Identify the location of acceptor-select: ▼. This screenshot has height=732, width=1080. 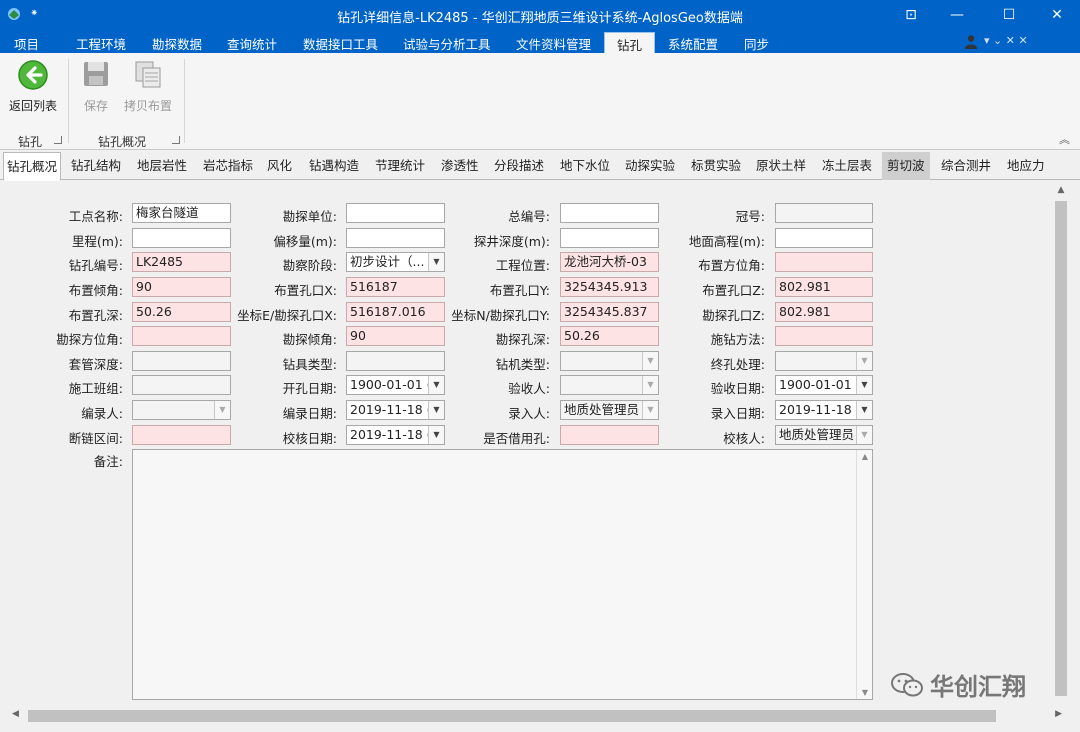
(609, 385).